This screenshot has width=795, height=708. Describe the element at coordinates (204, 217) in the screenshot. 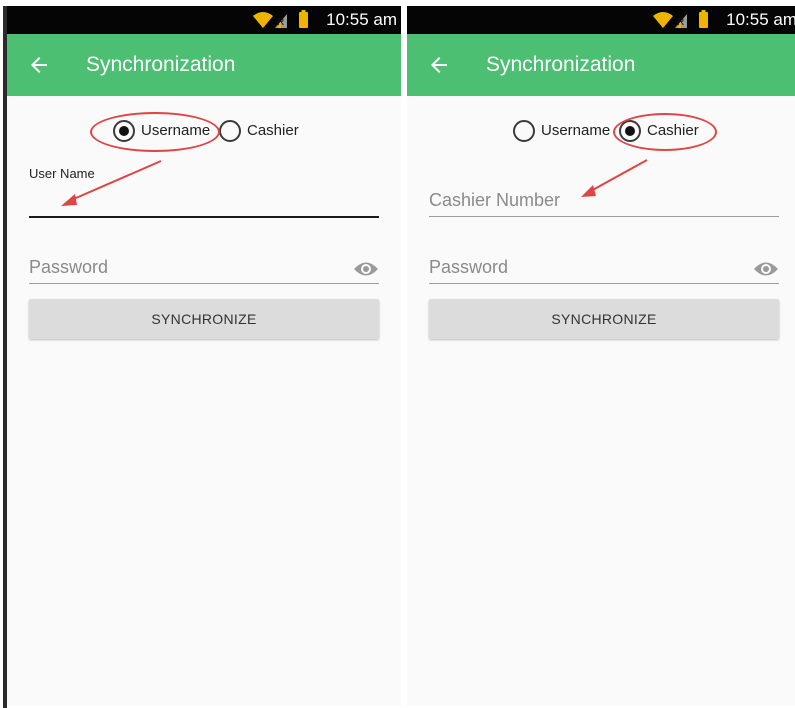

I see `username-underline` at that location.